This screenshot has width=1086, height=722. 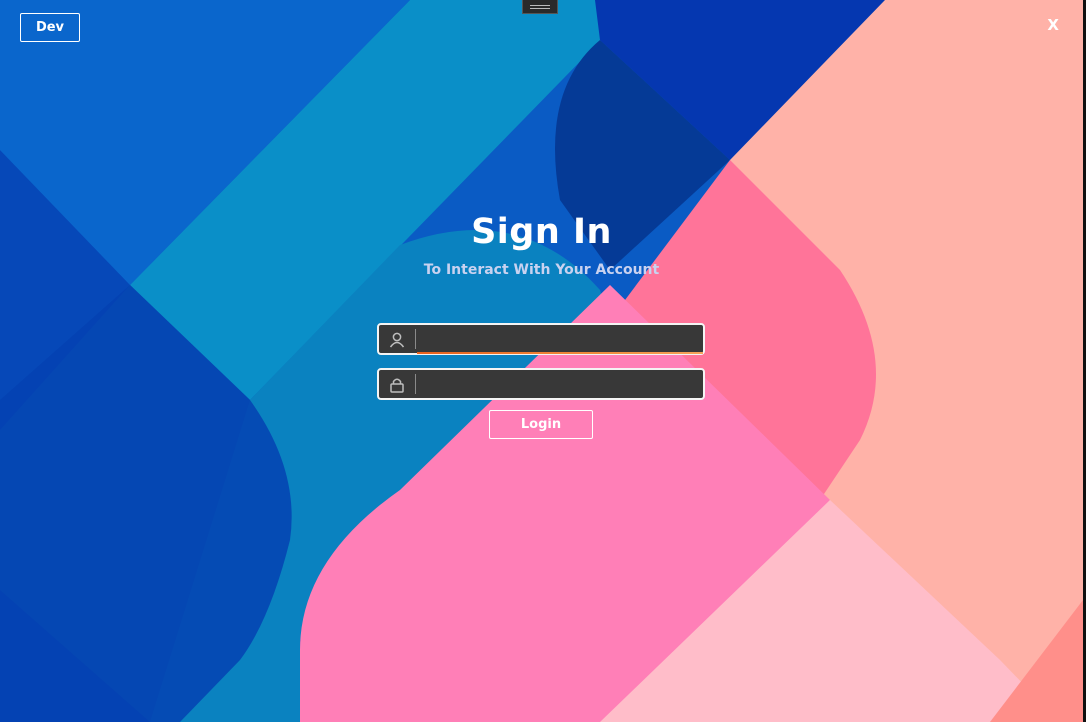 What do you see at coordinates (559, 339) in the screenshot?
I see `username-input` at bounding box center [559, 339].